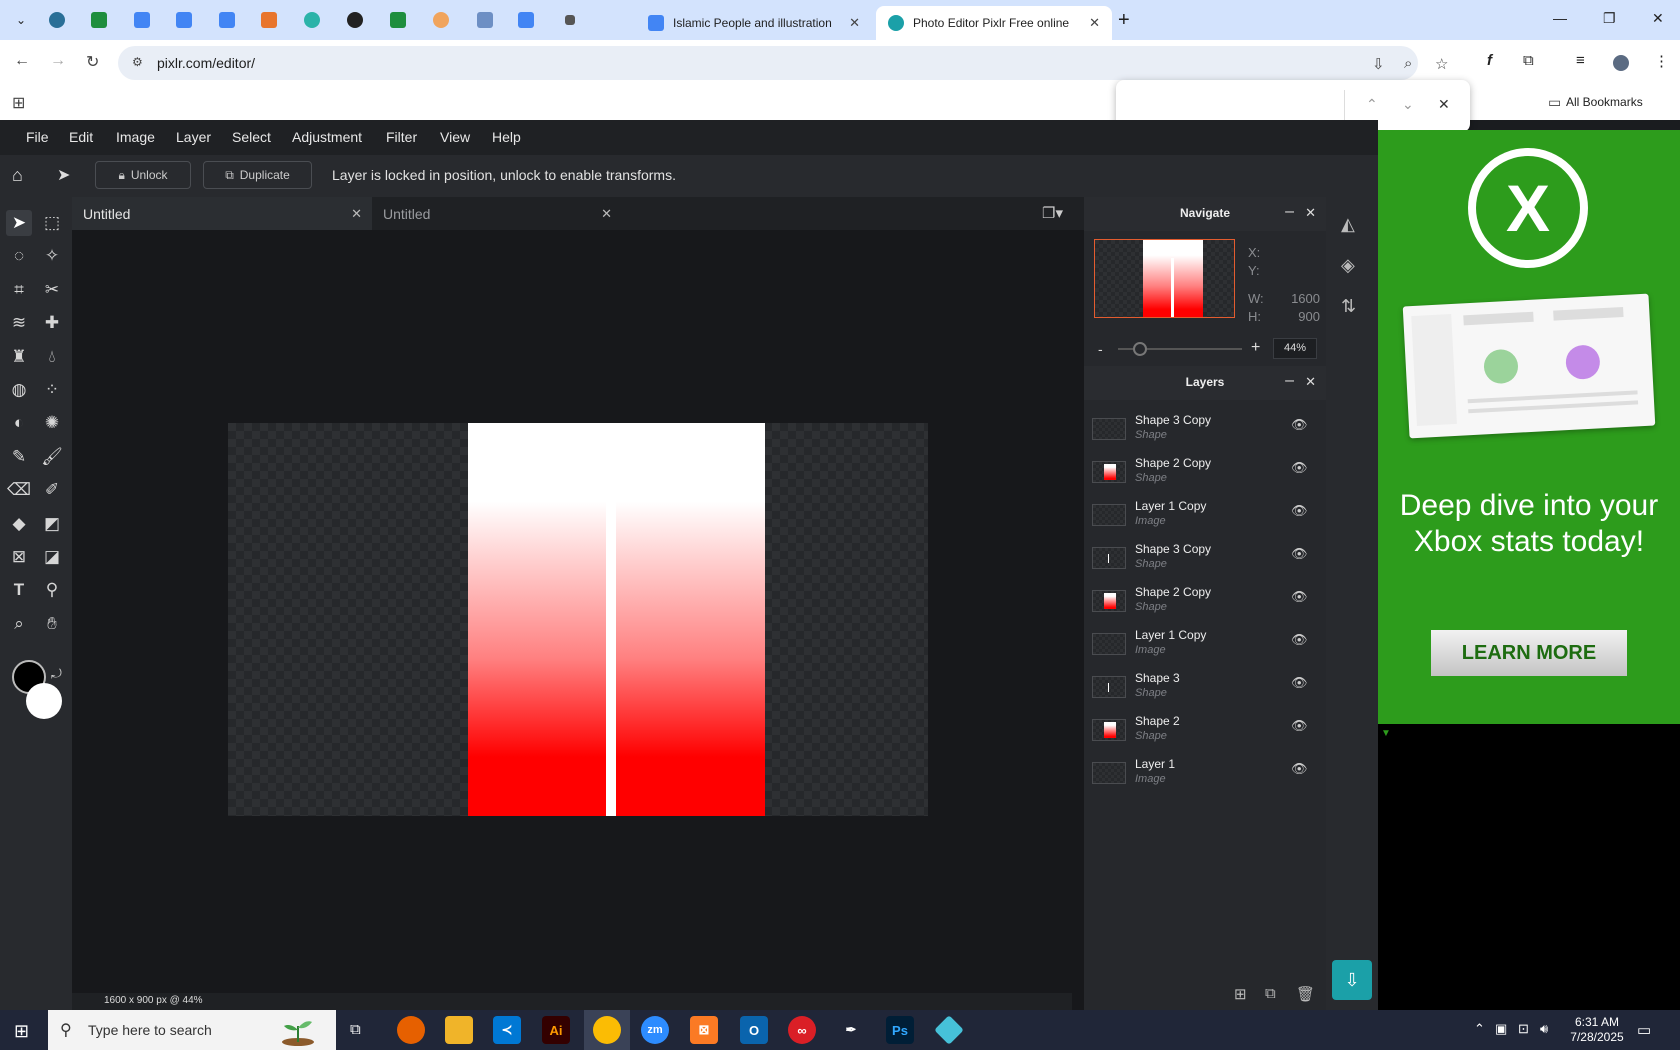 The image size is (1680, 1050). I want to click on zoom-input: 44%, so click(1295, 348).